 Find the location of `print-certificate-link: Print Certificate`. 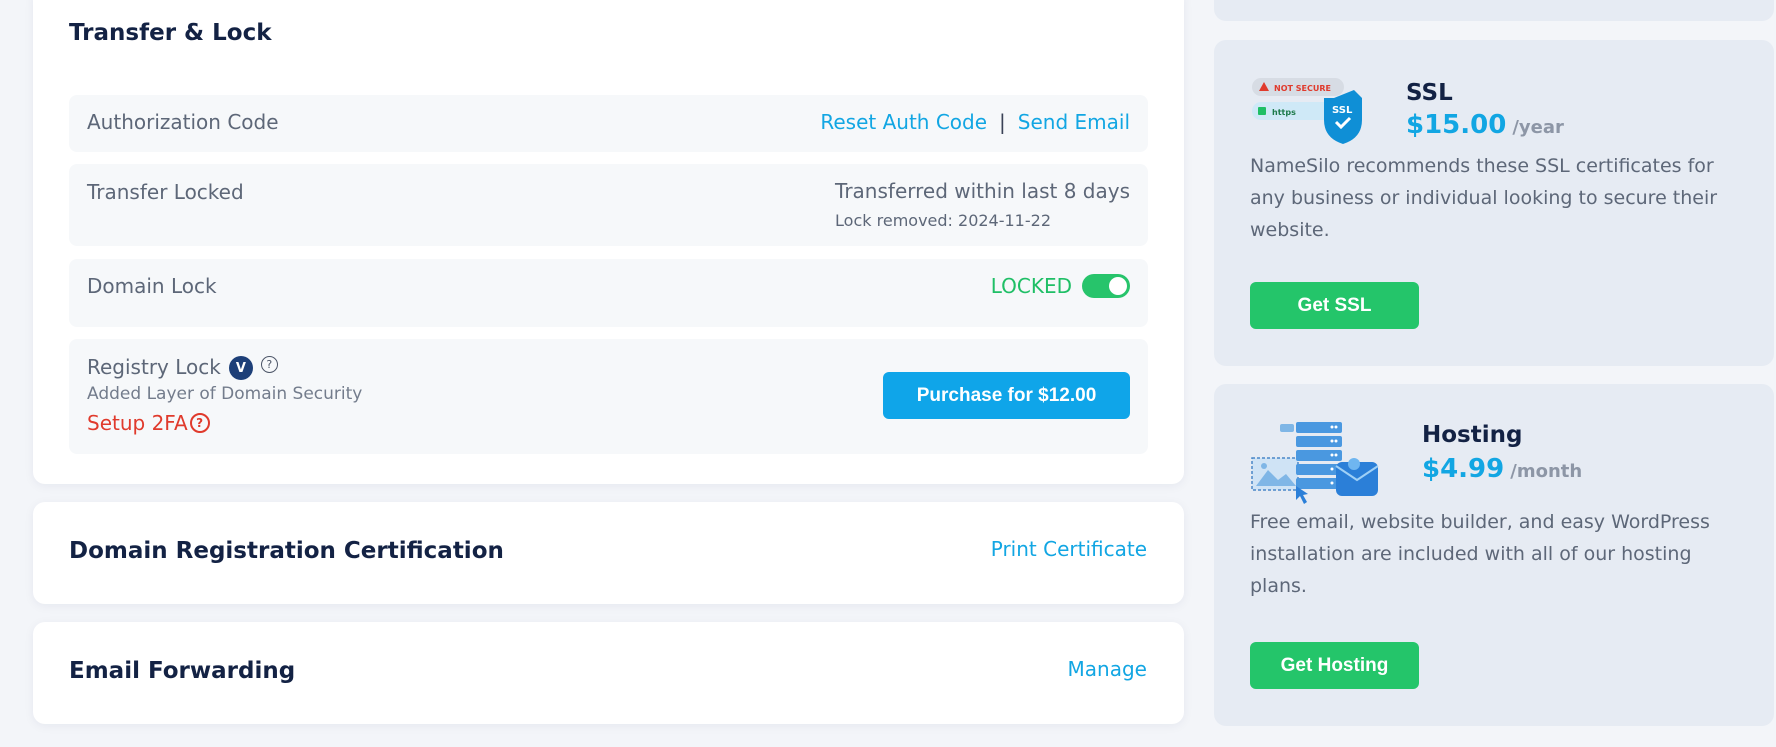

print-certificate-link: Print Certificate is located at coordinates (1069, 549).